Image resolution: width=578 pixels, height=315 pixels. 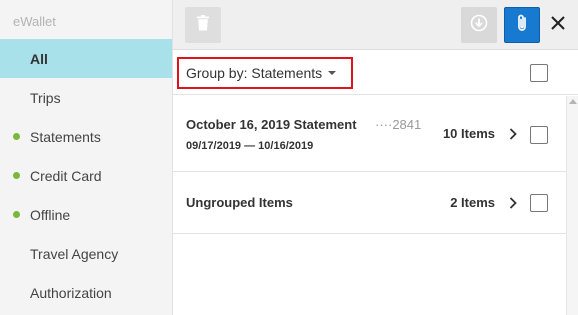 I want to click on attach-button, so click(x=522, y=25).